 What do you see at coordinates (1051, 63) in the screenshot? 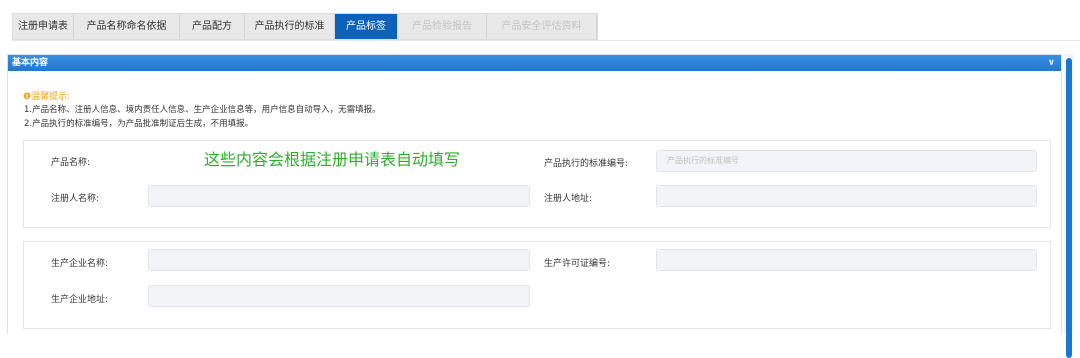
I see `chevron-down-icon: ∨` at bounding box center [1051, 63].